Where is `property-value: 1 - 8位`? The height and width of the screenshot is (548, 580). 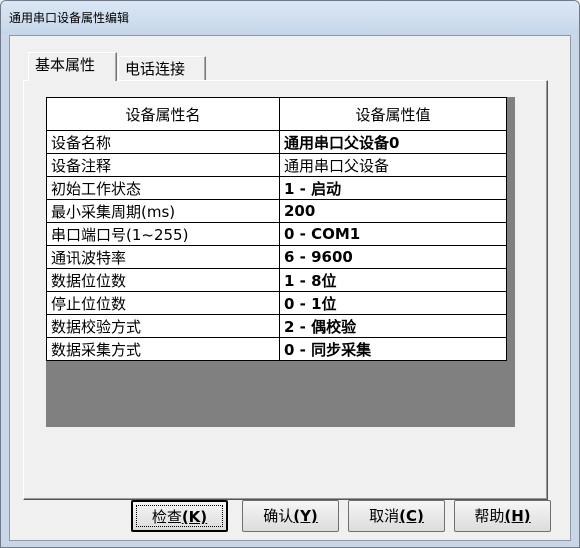
property-value: 1 - 8位 is located at coordinates (393, 280).